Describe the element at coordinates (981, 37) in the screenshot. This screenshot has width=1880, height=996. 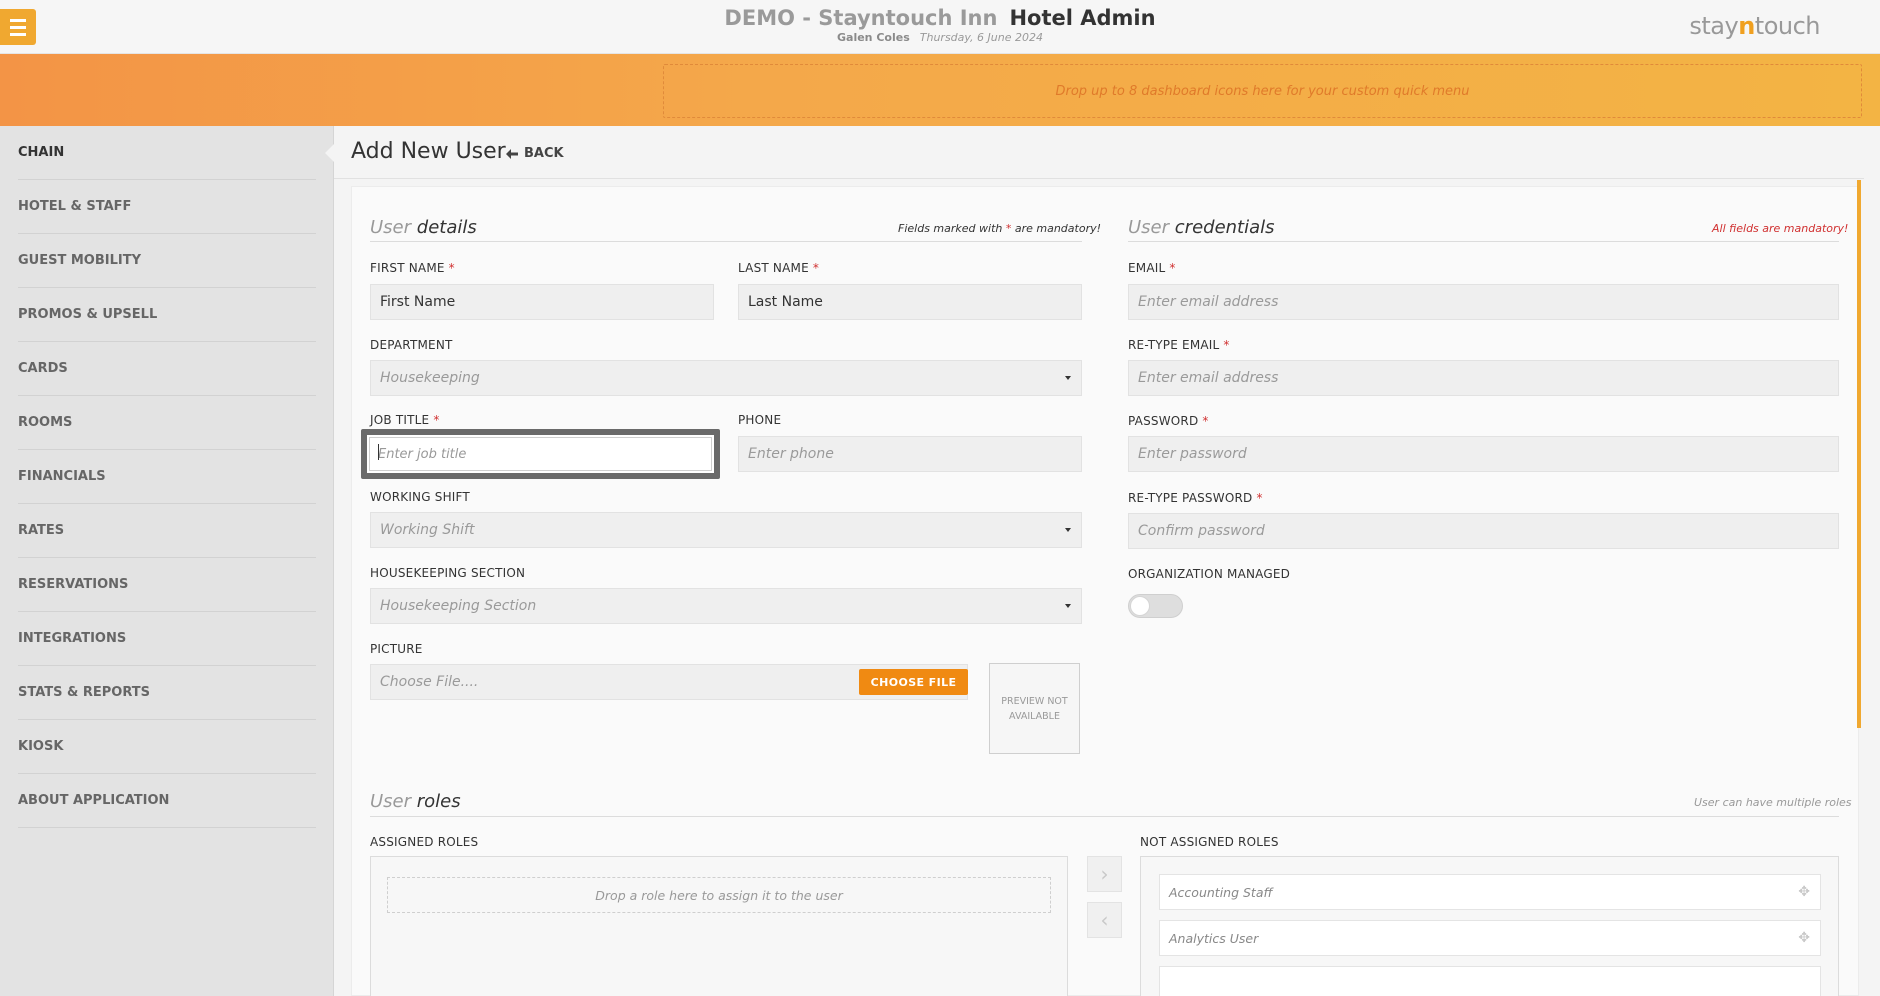
I see `current-date: Thursday, 6 June 2024` at that location.